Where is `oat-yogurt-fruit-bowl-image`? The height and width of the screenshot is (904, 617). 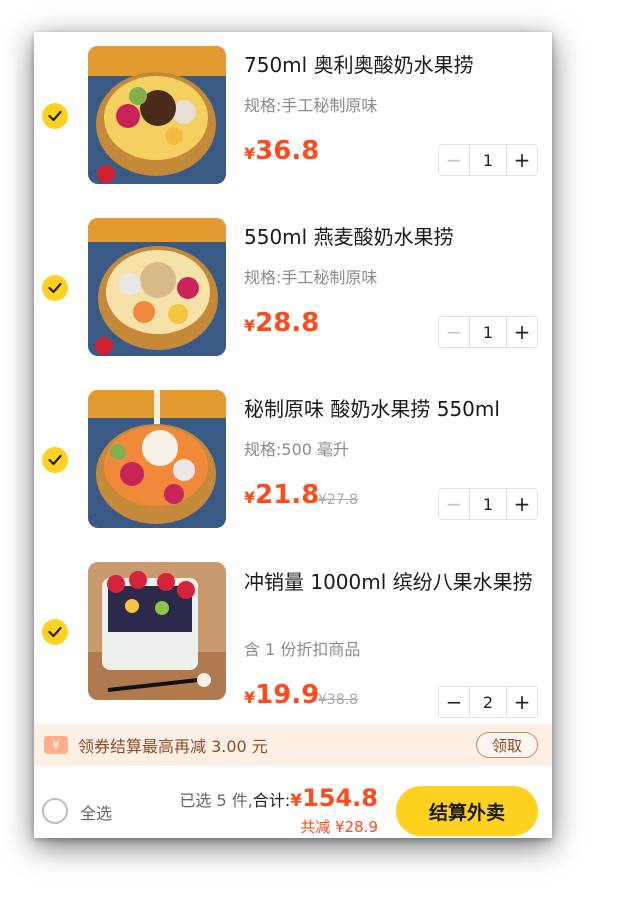 oat-yogurt-fruit-bowl-image is located at coordinates (157, 287).